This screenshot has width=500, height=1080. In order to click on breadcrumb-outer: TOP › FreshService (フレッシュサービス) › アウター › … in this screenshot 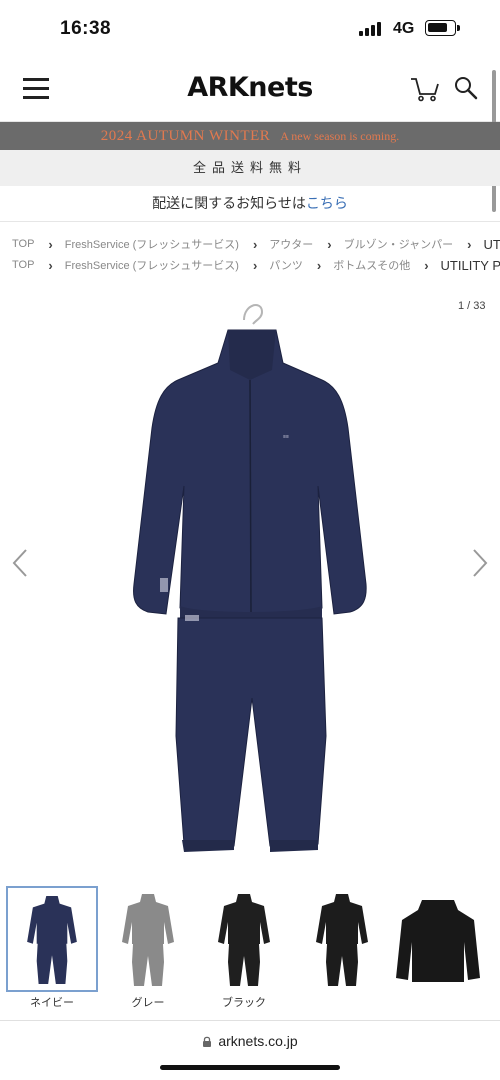, I will do `click(256, 244)`.